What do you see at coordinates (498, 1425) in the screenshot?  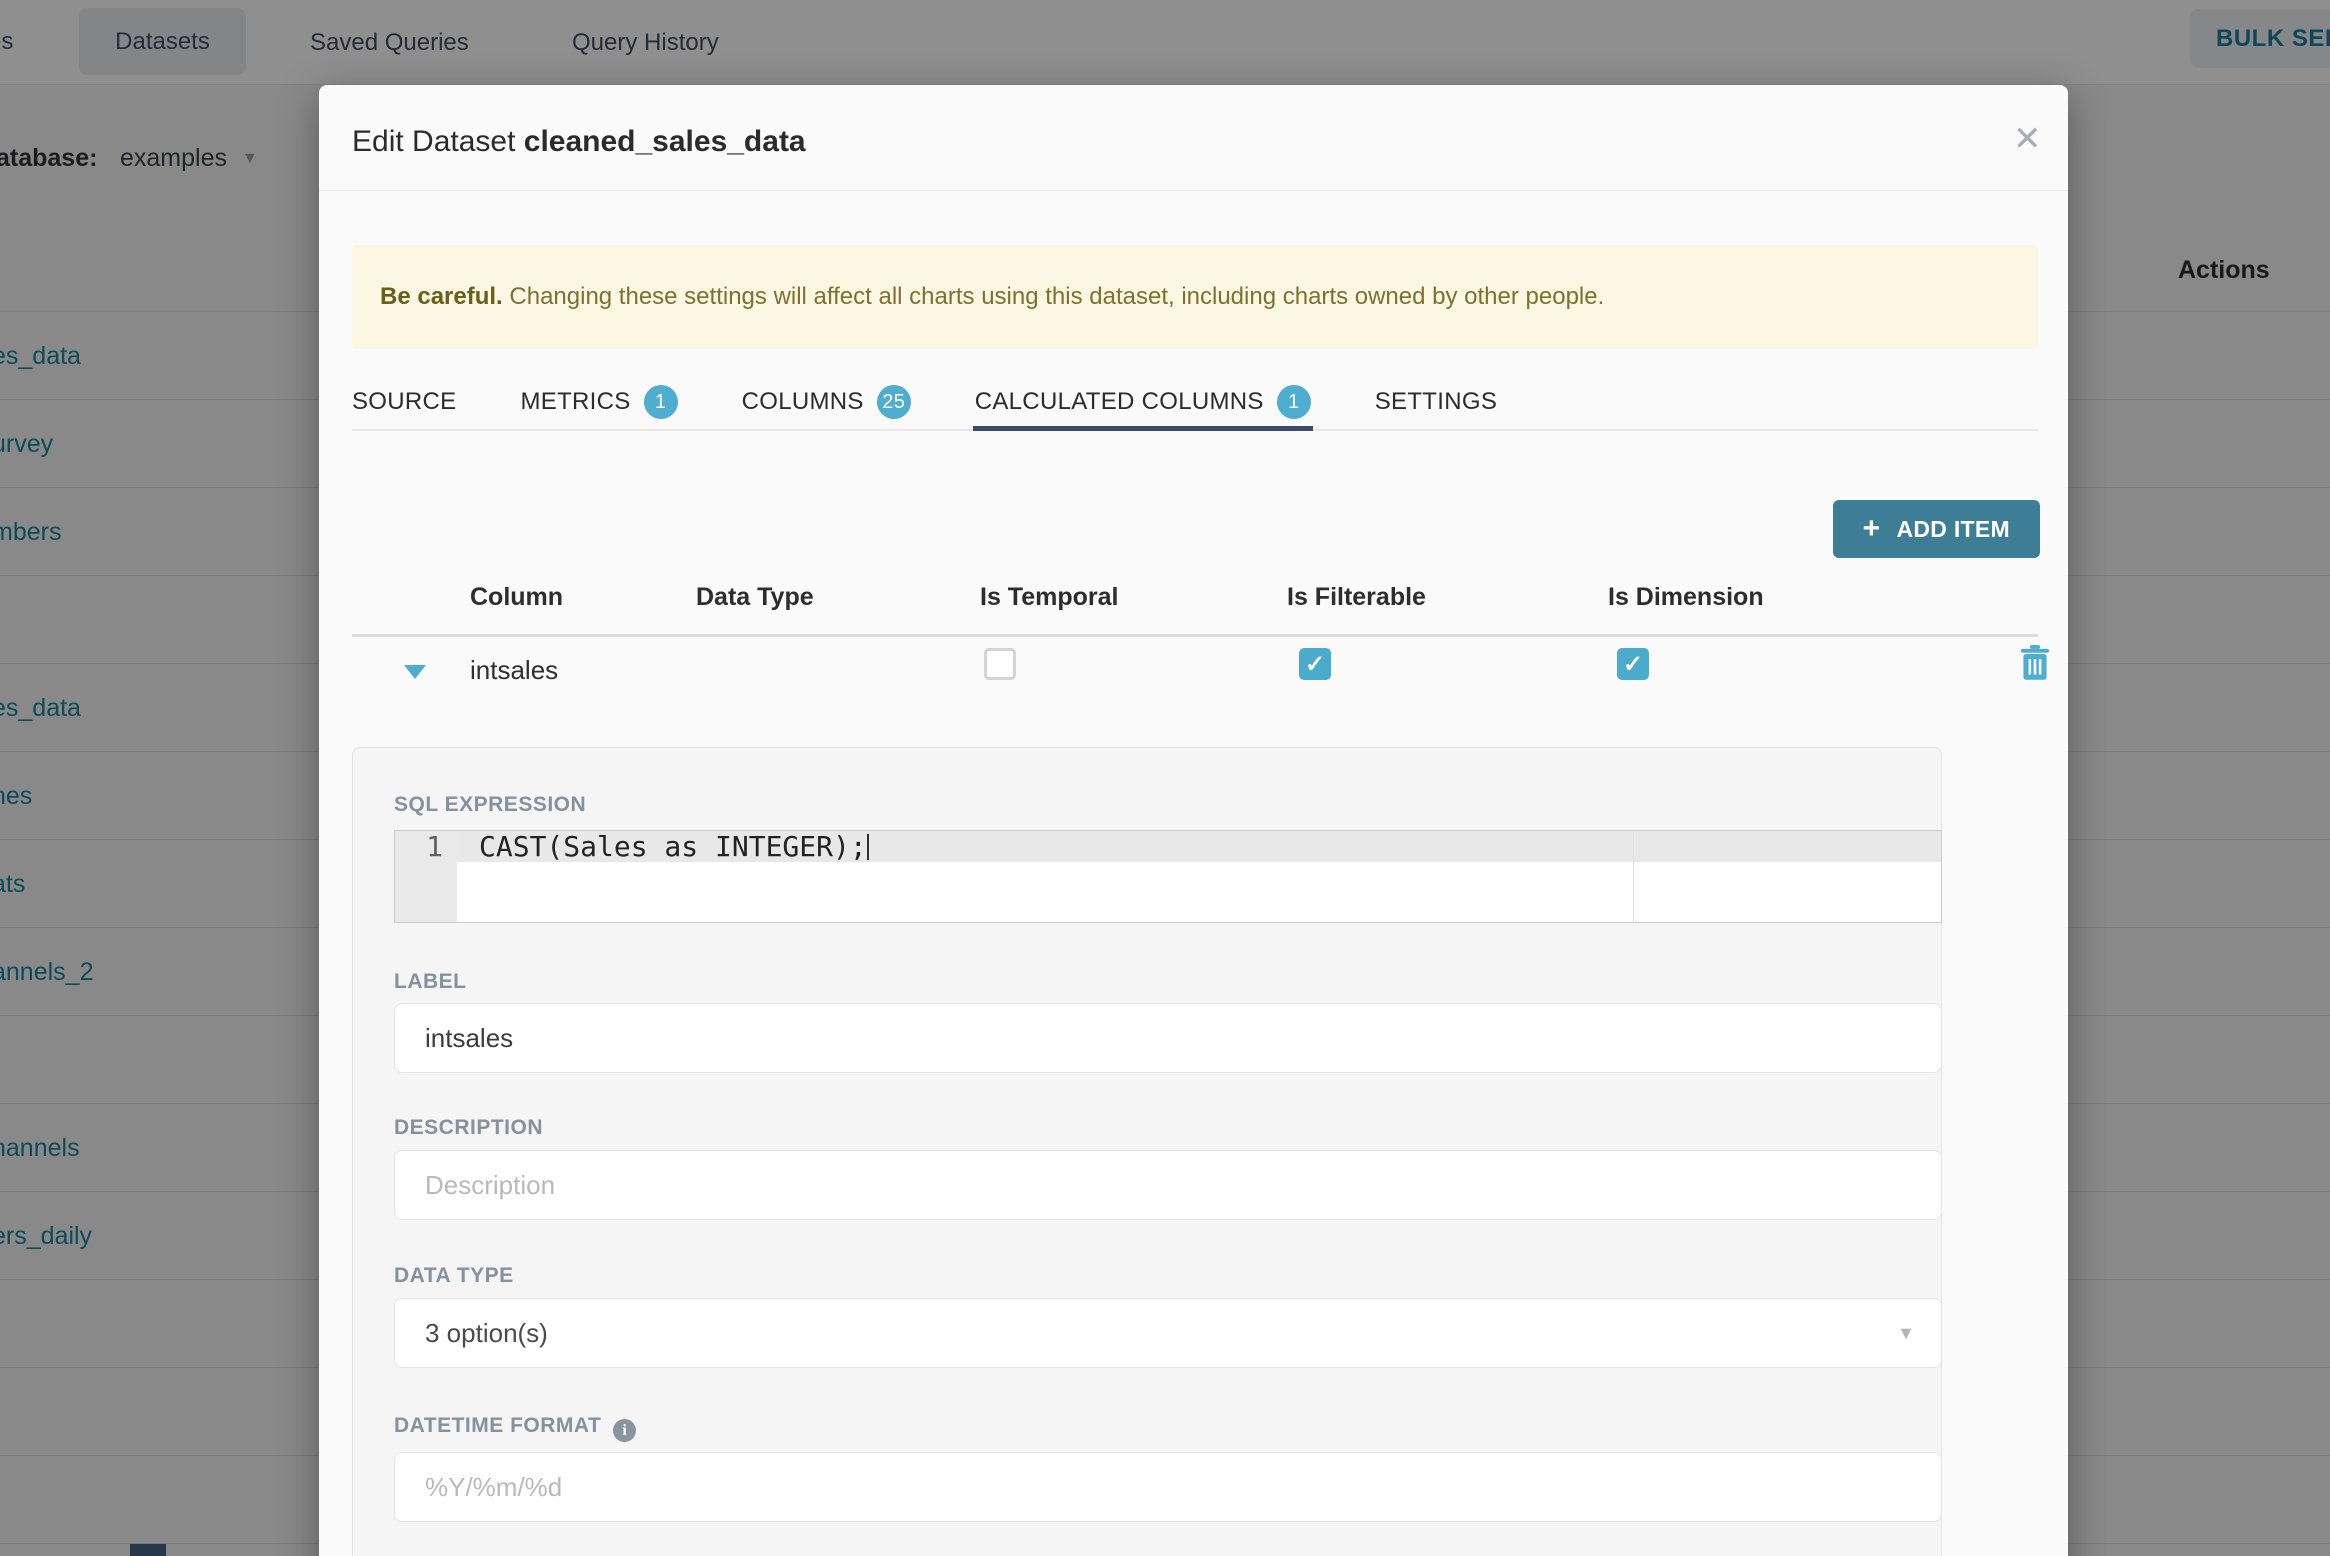 I see `datetime-format-label-text: DATETIME FORMAT` at bounding box center [498, 1425].